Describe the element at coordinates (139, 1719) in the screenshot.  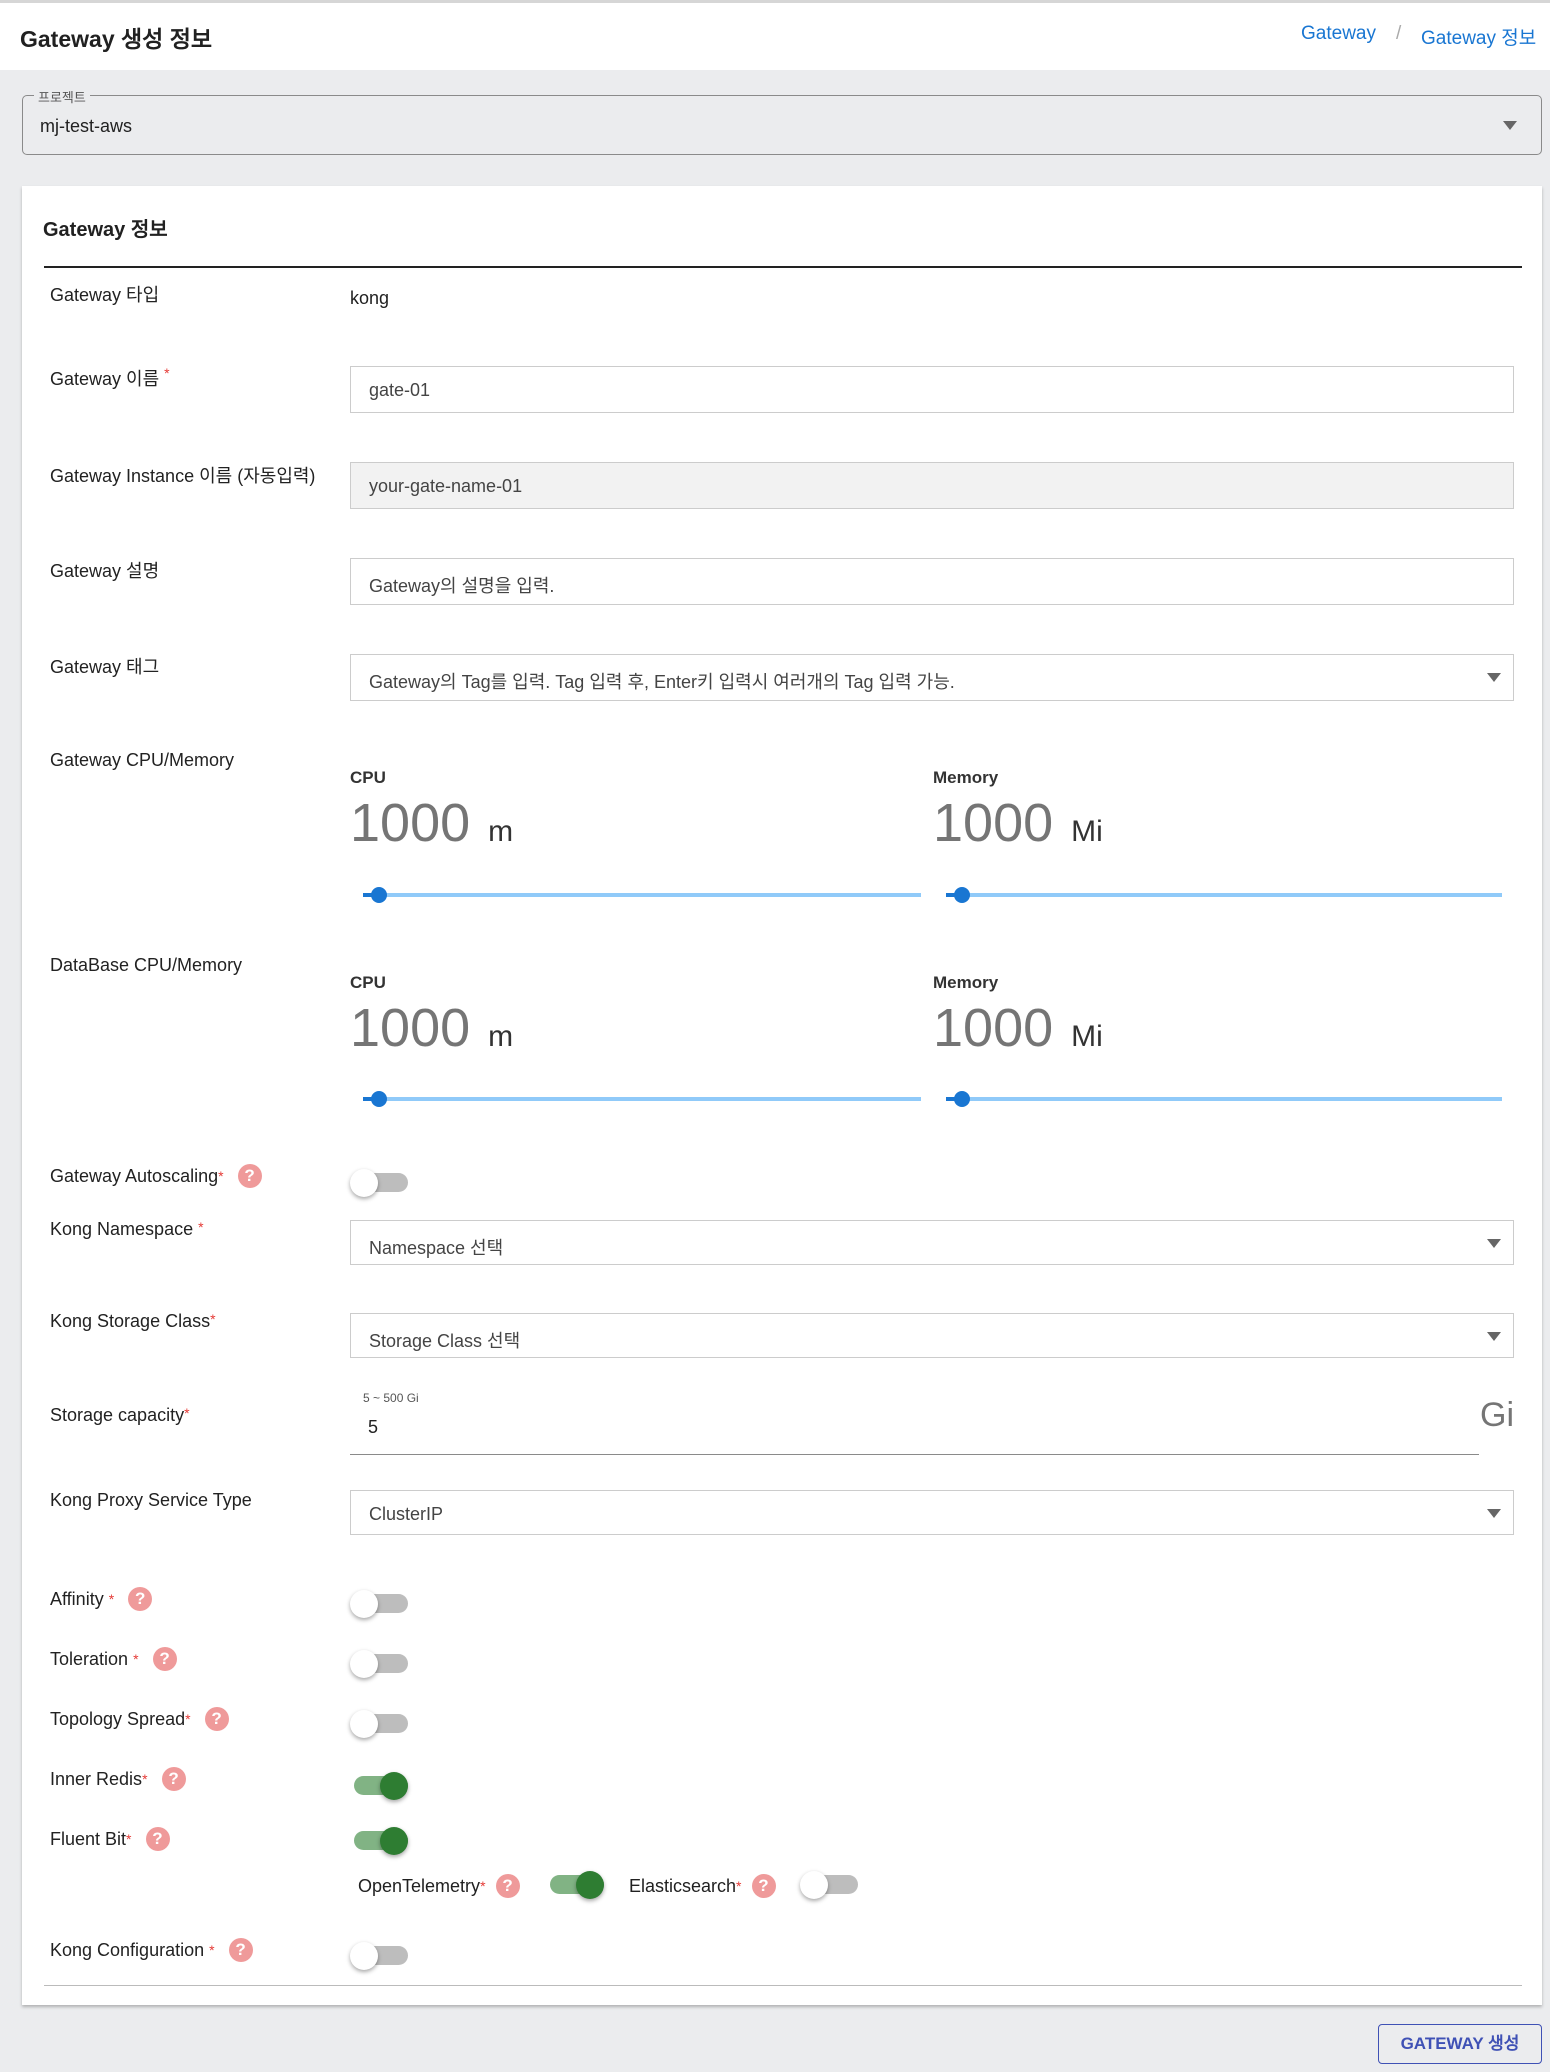
I see `topology-label: Topology Spread *?` at that location.